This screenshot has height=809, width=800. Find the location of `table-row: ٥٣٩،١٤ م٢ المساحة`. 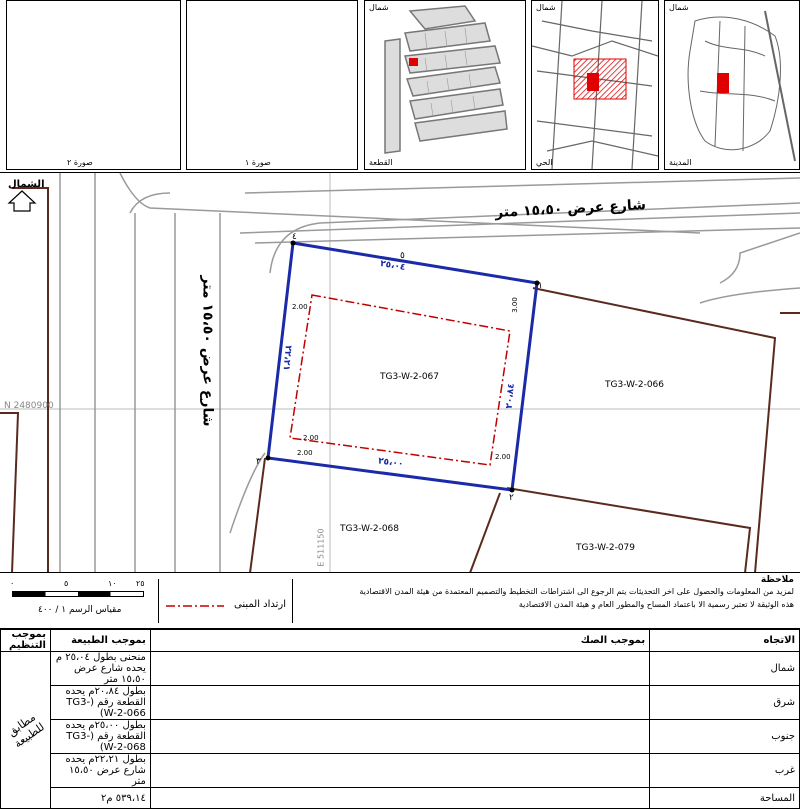

table-row: ٥٣٩،١٤ م٢ المساحة is located at coordinates (400, 798).